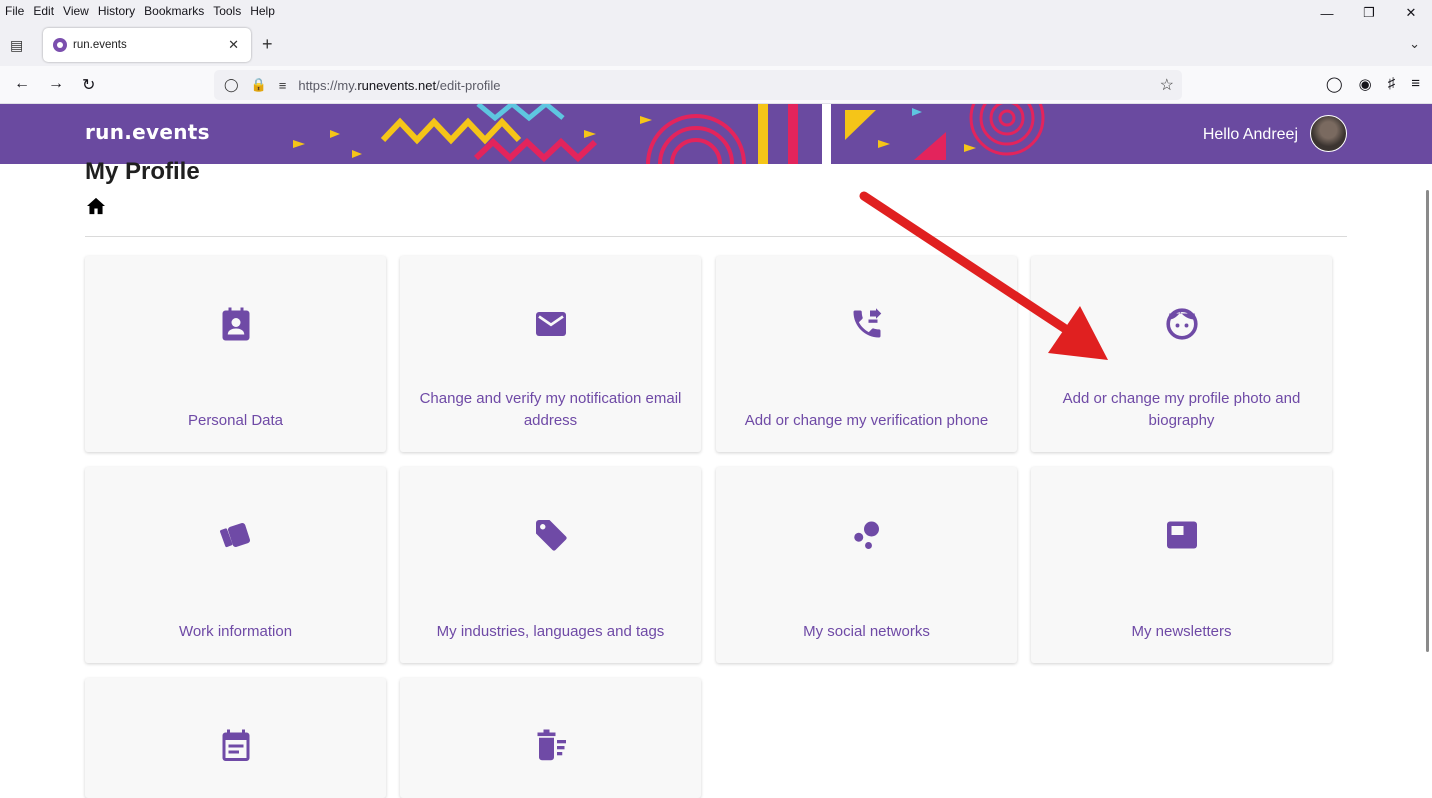 The image size is (1432, 798). What do you see at coordinates (227, 11) in the screenshot?
I see `menu-tools: Tools` at bounding box center [227, 11].